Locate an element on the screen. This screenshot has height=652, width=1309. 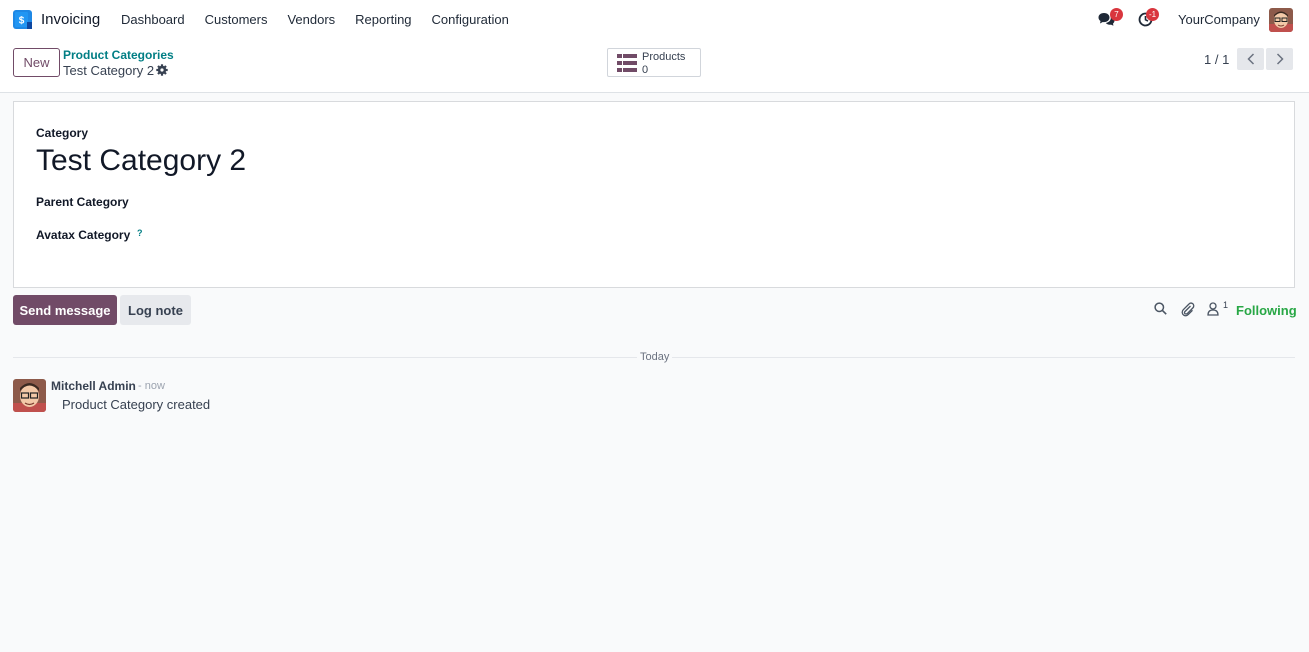
pager-value: 1 / 1 is located at coordinates (1216, 59).